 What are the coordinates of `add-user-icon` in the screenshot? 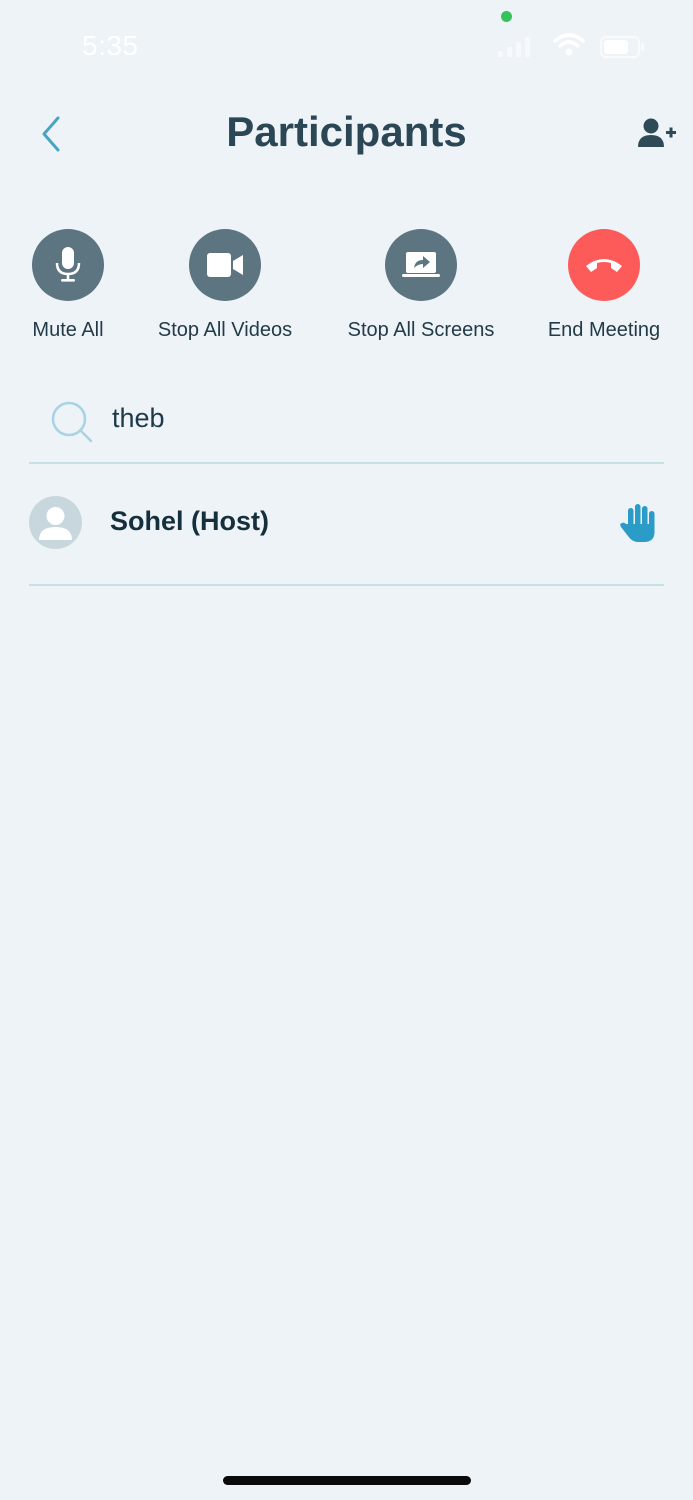 It's located at (657, 132).